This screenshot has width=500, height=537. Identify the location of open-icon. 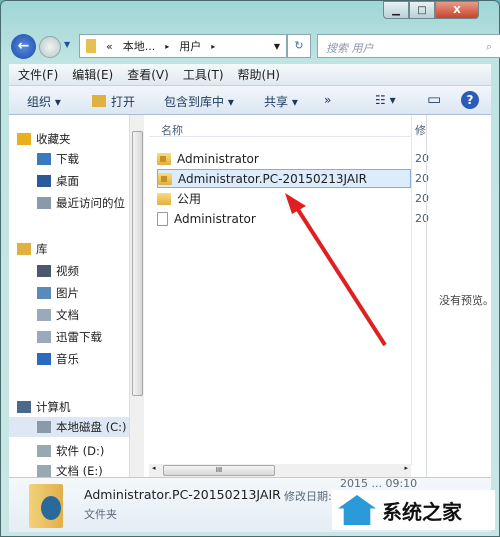
(99, 101).